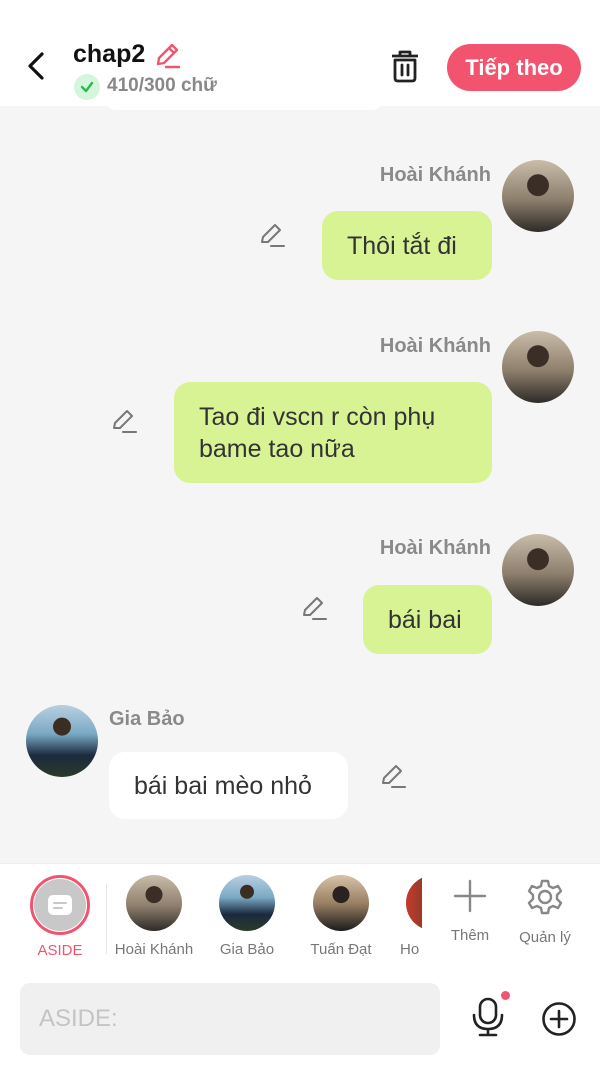  I want to click on sender-name: Gia Bảo, so click(147, 719).